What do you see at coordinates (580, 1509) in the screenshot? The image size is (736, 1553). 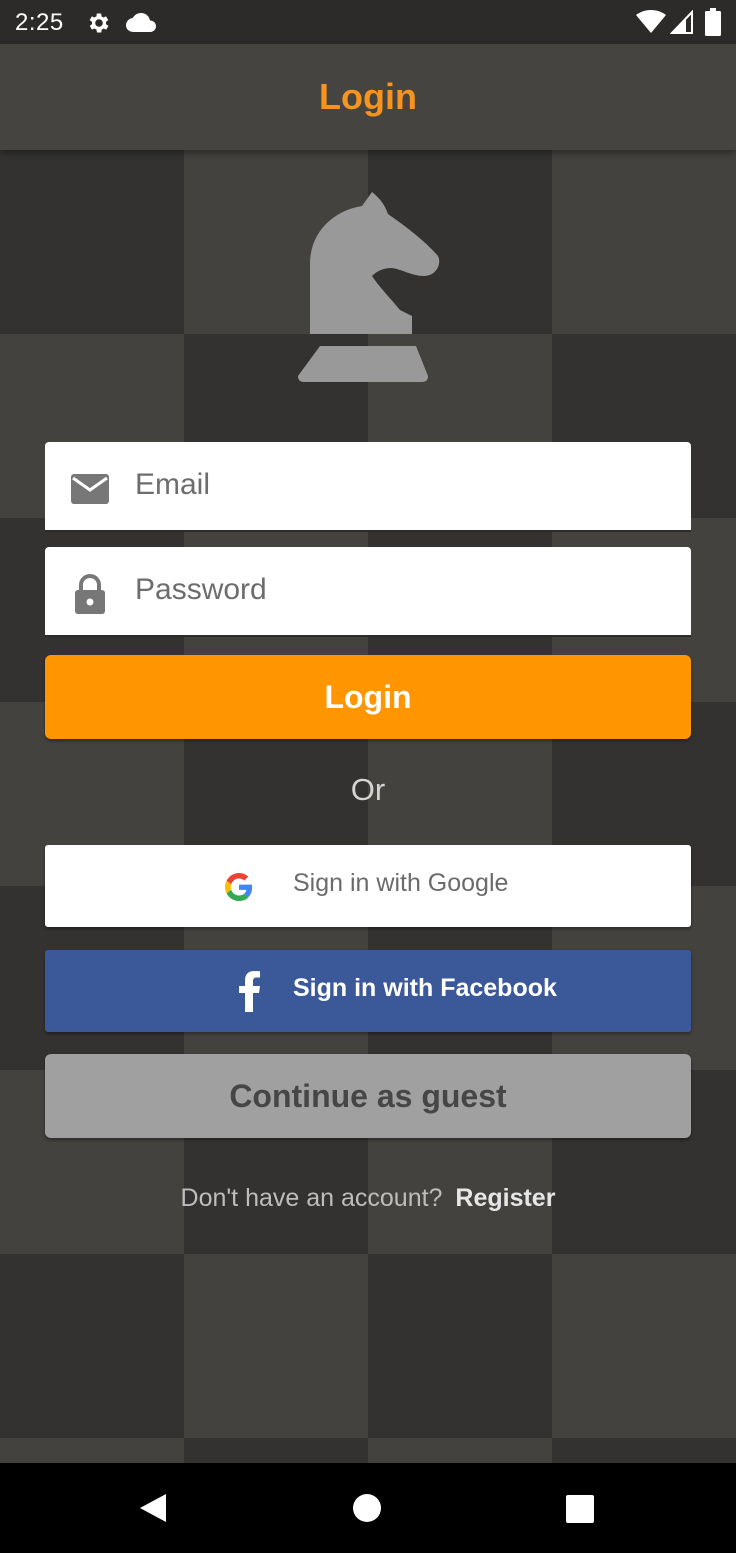 I see `recents-icon` at bounding box center [580, 1509].